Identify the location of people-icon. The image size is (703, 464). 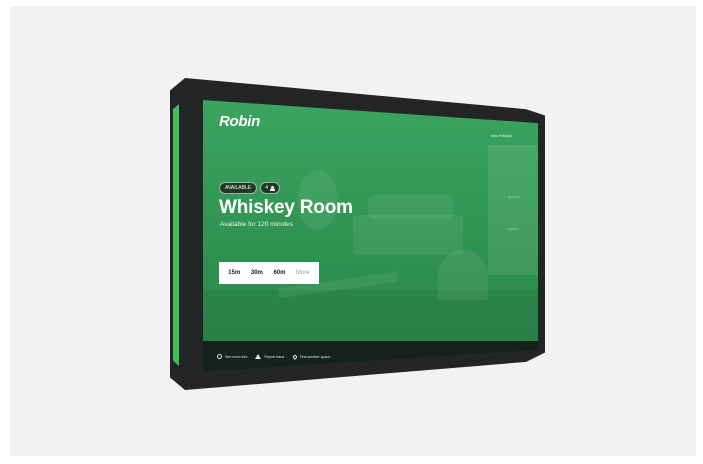
(272, 188).